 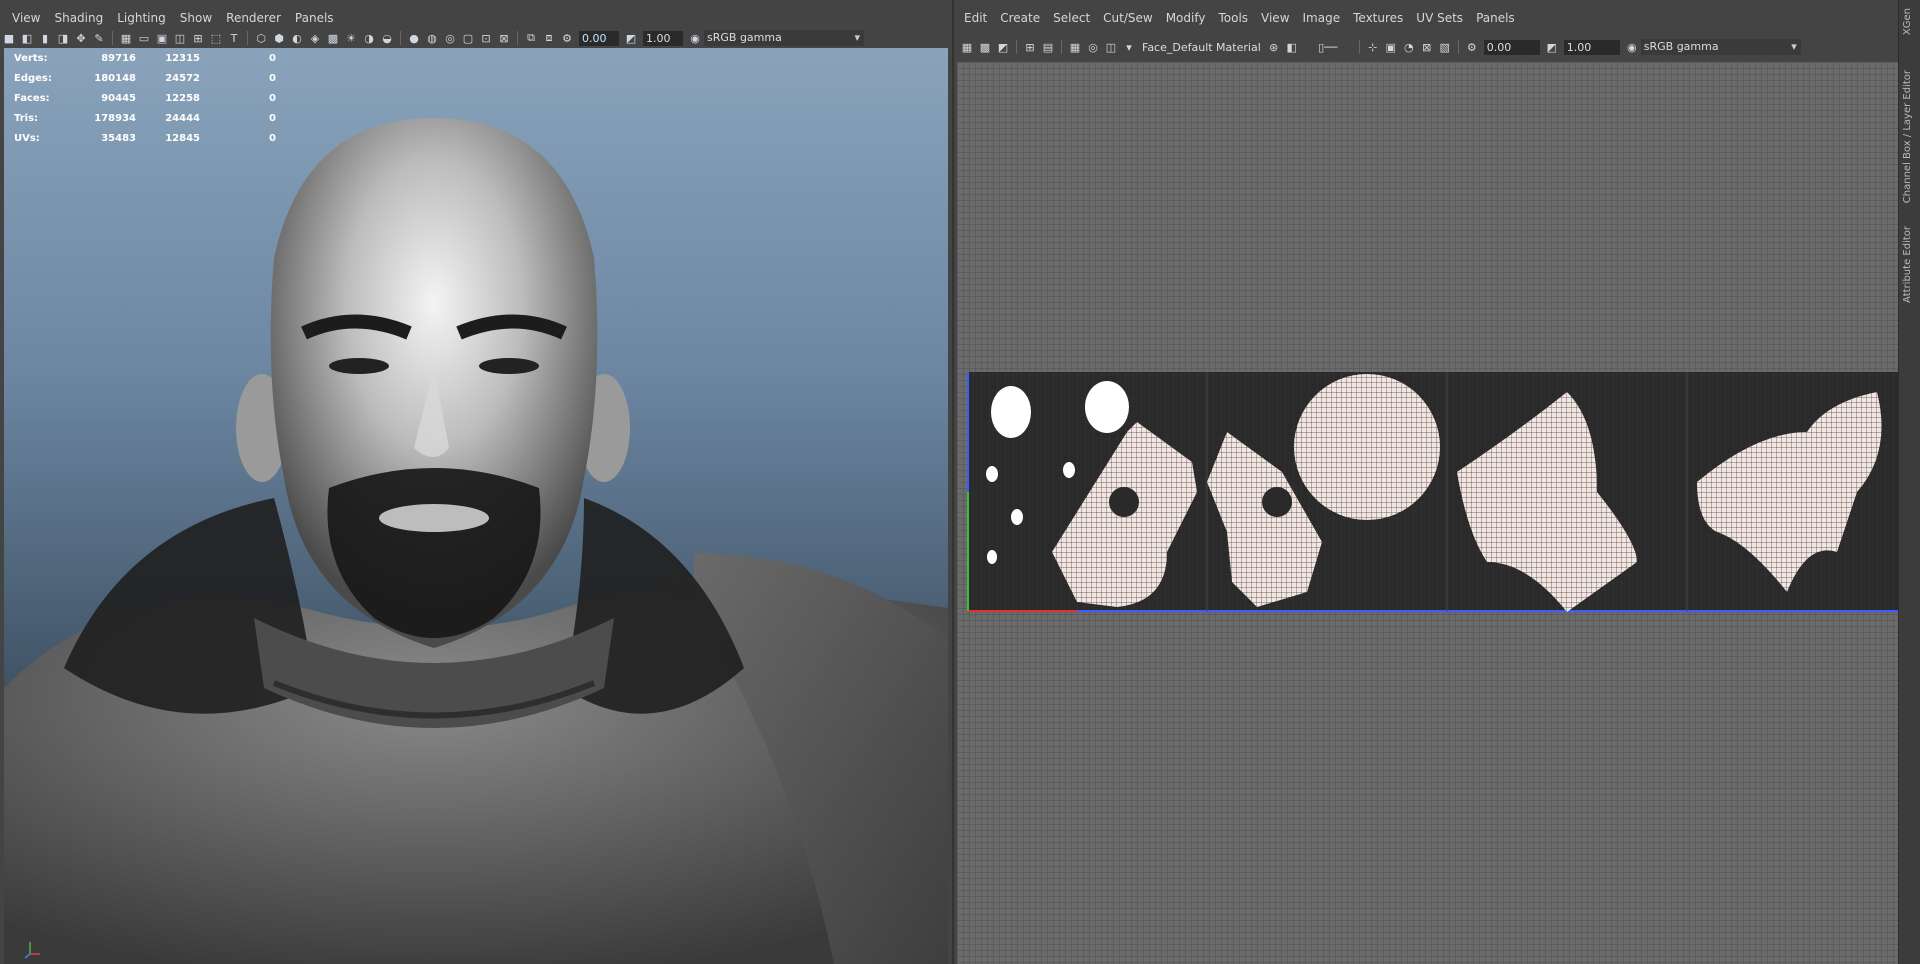 I want to click on dropdown-arrow-icon: ▾, so click(x=1129, y=47).